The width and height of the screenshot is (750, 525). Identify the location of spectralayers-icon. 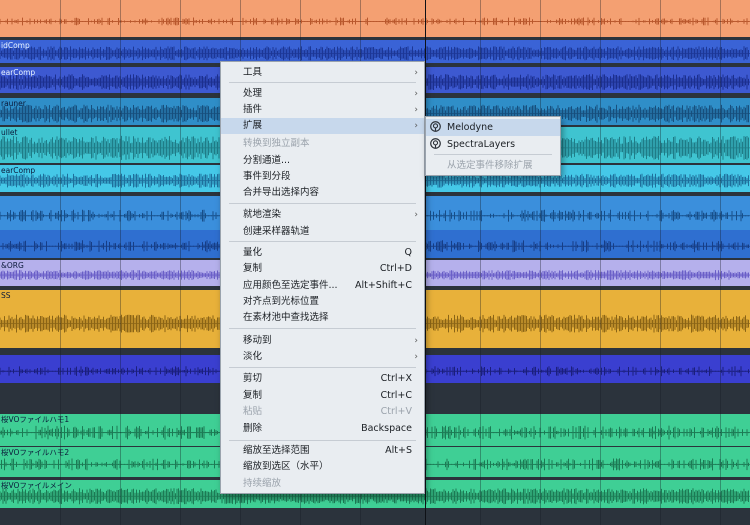
(435, 143).